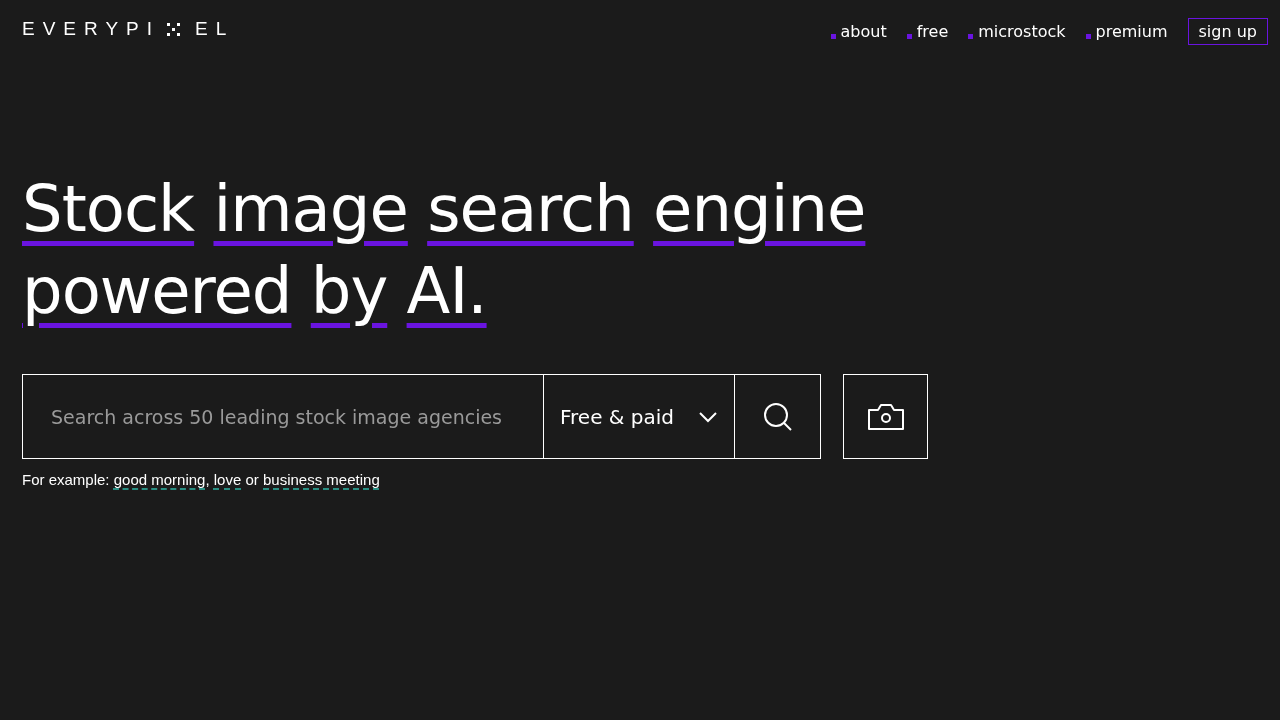 Image resolution: width=1280 pixels, height=720 pixels. I want to click on nav-link: free, so click(927, 31).